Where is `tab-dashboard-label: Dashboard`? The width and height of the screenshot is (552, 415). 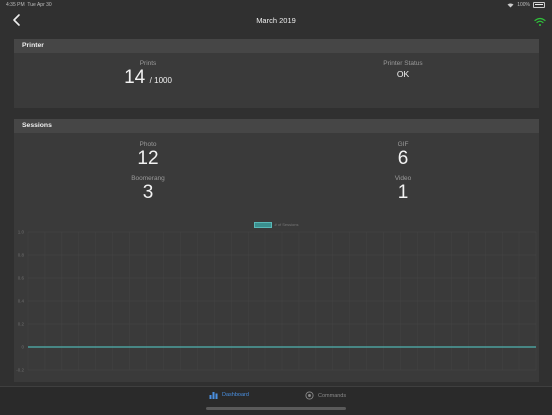 tab-dashboard-label: Dashboard is located at coordinates (235, 395).